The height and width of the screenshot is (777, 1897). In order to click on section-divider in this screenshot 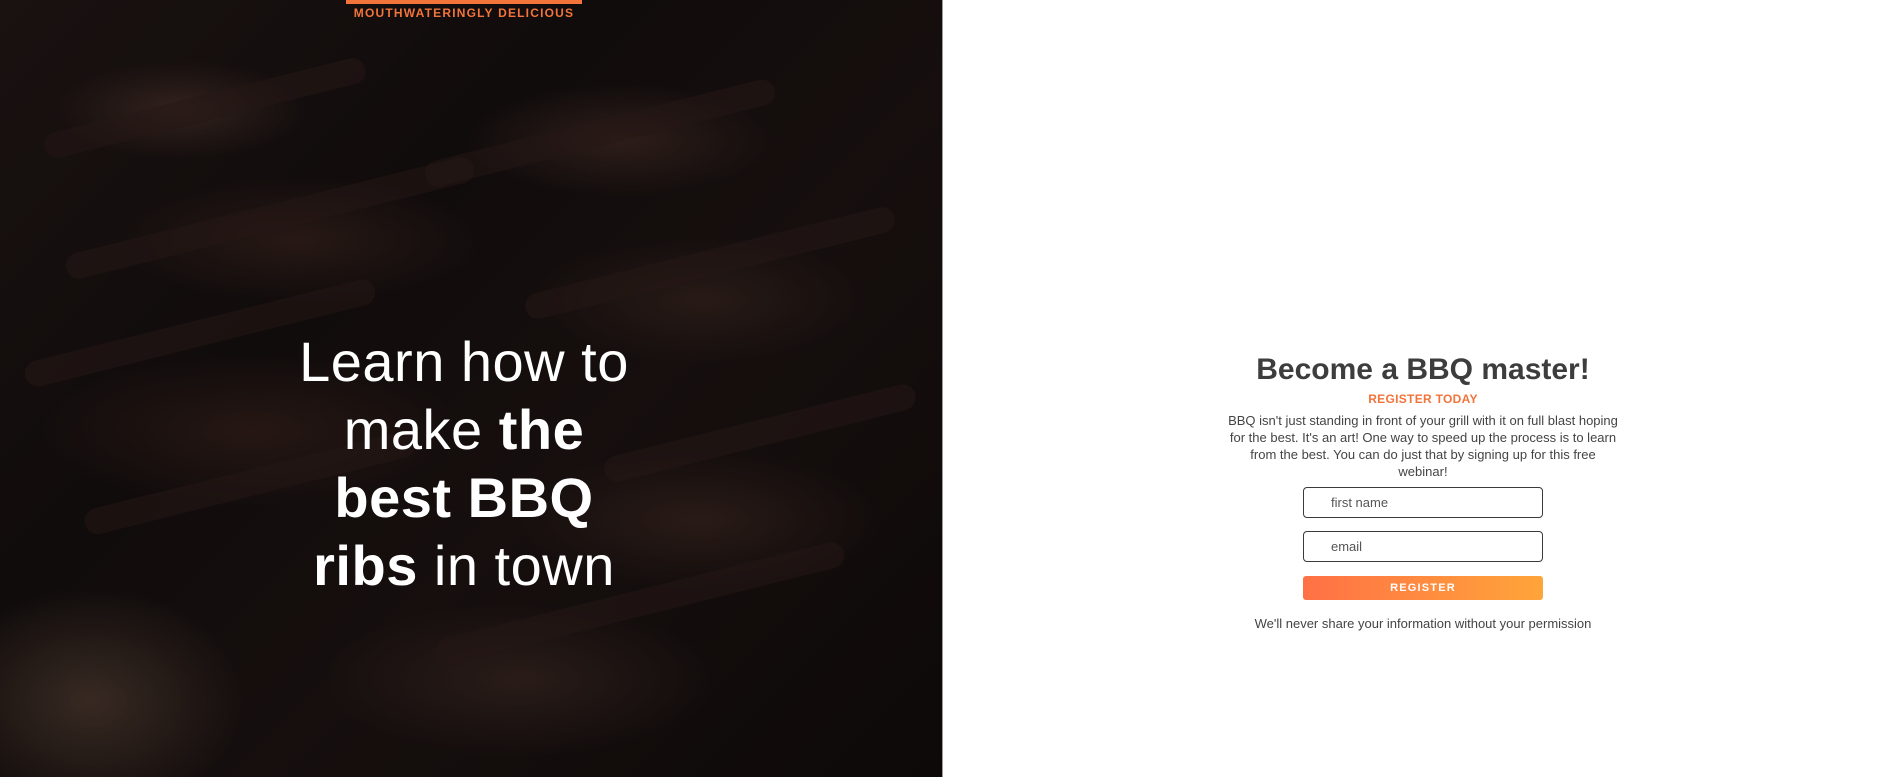, I will do `click(942, 388)`.